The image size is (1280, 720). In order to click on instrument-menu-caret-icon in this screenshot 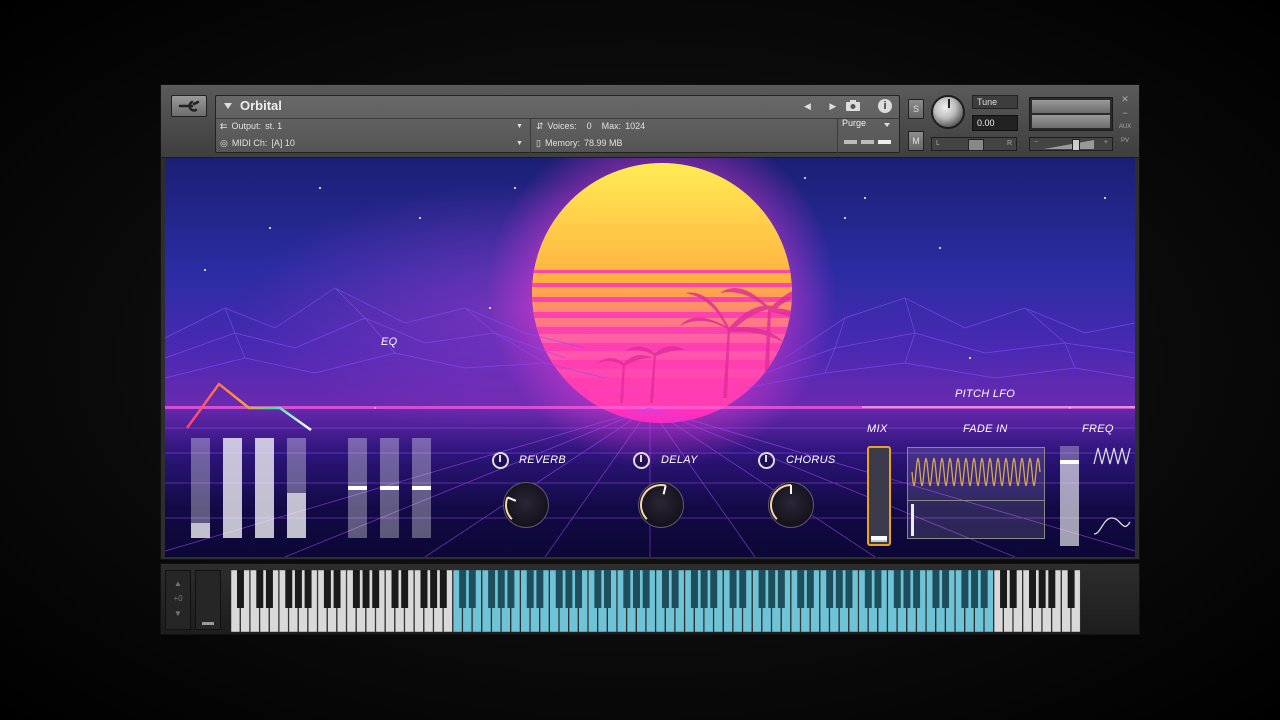, I will do `click(228, 106)`.